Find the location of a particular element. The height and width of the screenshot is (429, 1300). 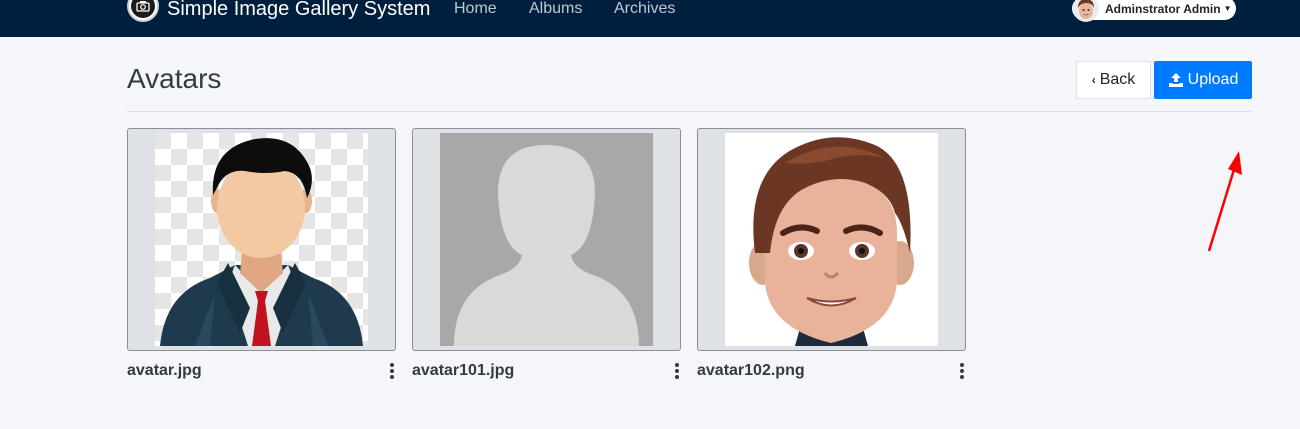

image-filename: avatar.jpg is located at coordinates (164, 371).